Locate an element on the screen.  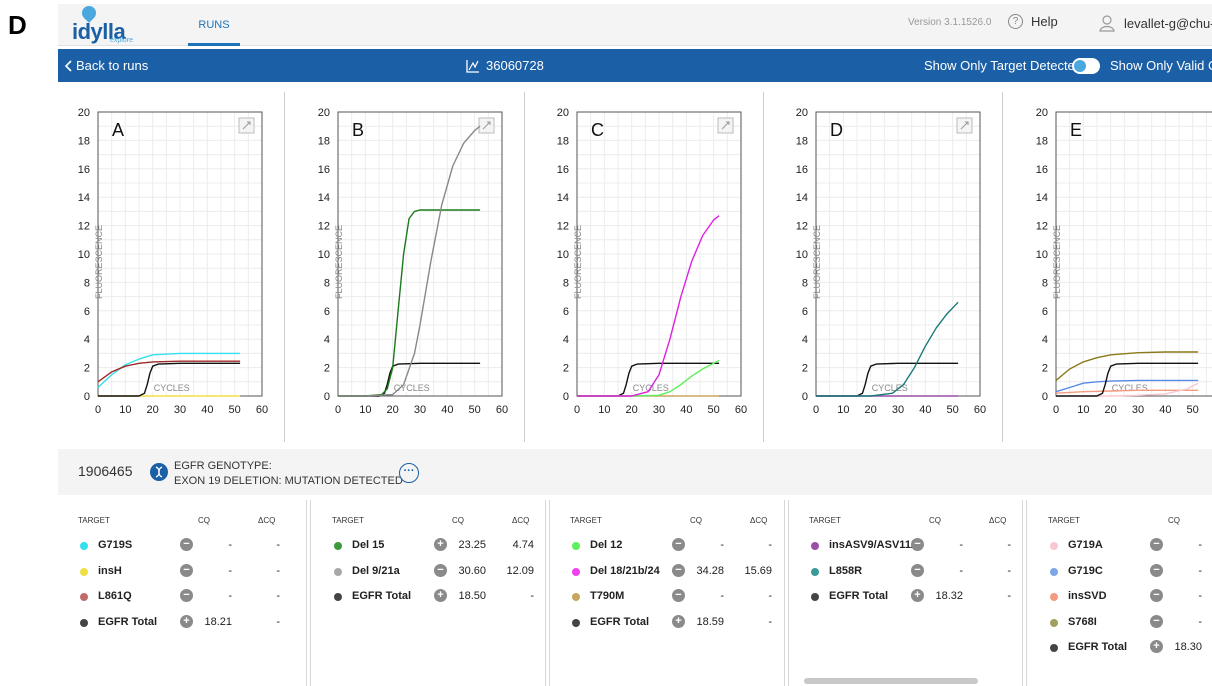
version-label: Version 3.1.1526.0 is located at coordinates (950, 22).